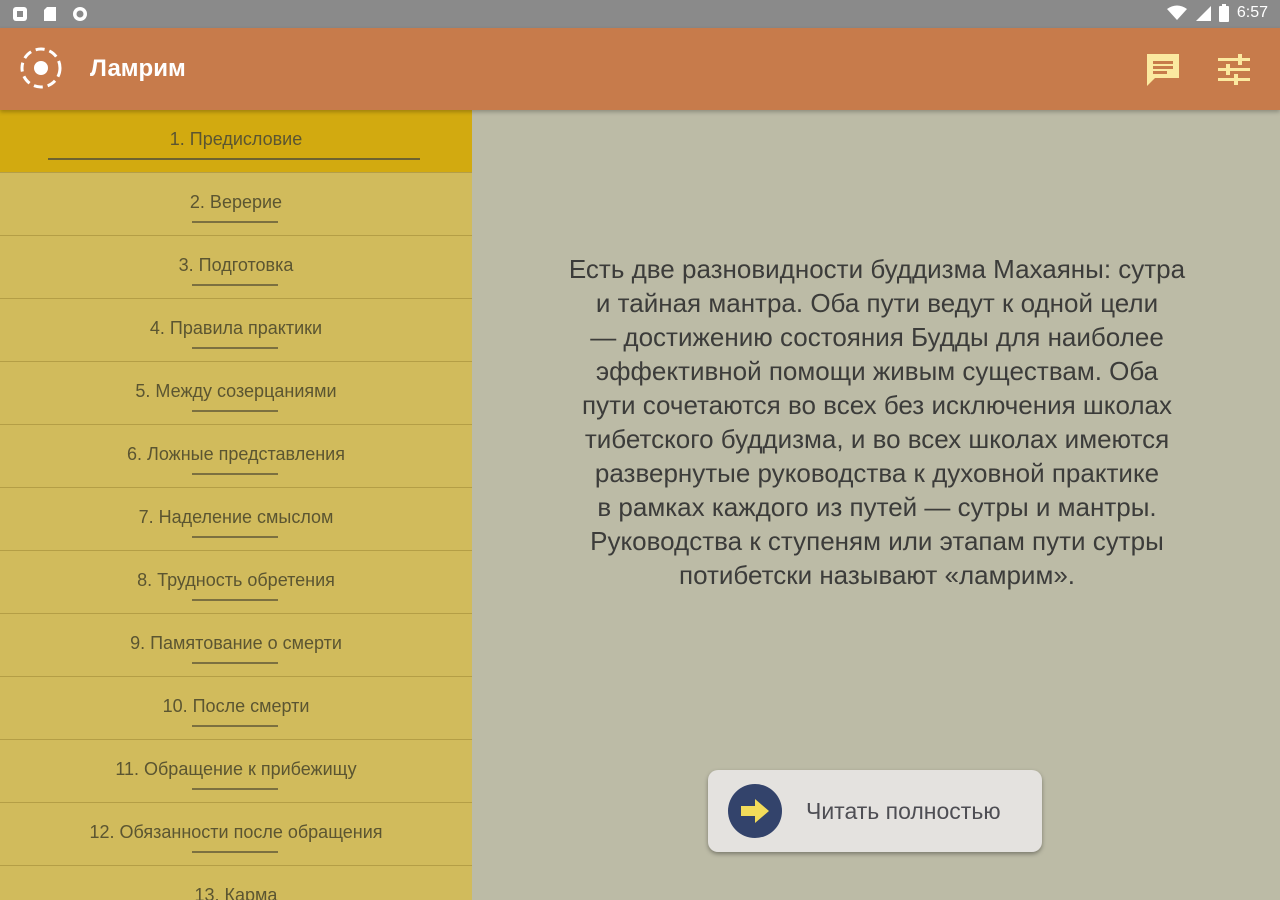 This screenshot has height=900, width=1280. Describe the element at coordinates (236, 139) in the screenshot. I see `chapter-label: 1. Предисловие` at that location.